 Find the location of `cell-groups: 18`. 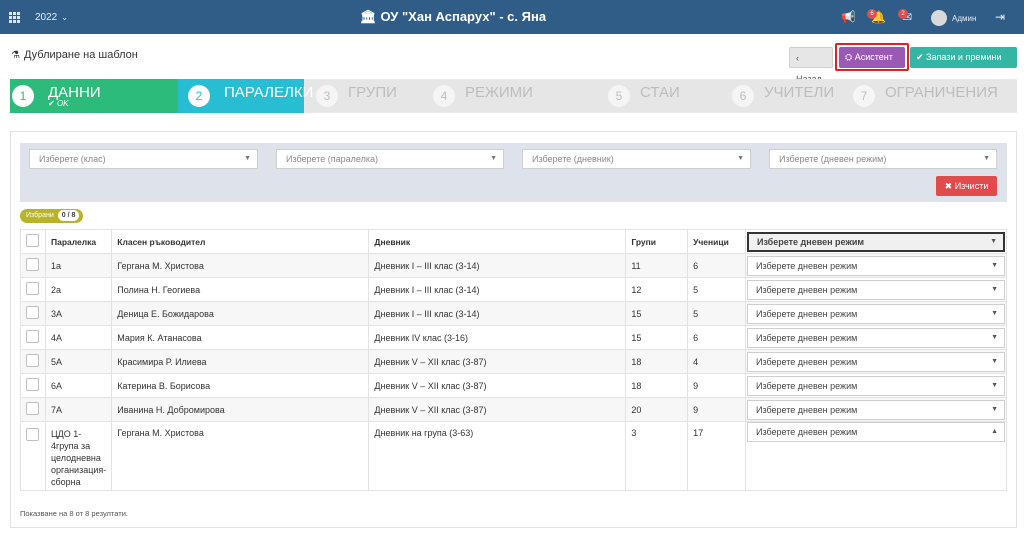

cell-groups: 18 is located at coordinates (657, 361).